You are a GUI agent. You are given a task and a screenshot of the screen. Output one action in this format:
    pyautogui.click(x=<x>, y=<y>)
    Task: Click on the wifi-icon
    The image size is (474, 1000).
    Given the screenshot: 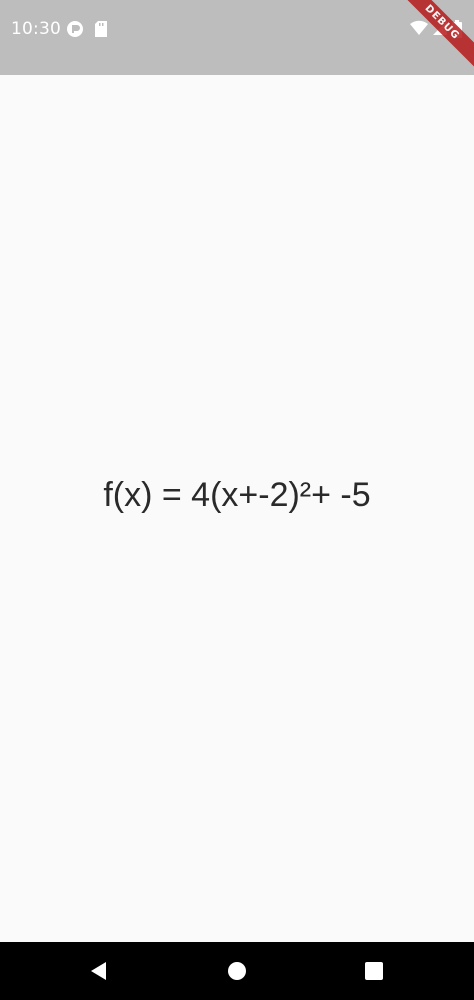 What is the action you would take?
    pyautogui.click(x=419, y=30)
    